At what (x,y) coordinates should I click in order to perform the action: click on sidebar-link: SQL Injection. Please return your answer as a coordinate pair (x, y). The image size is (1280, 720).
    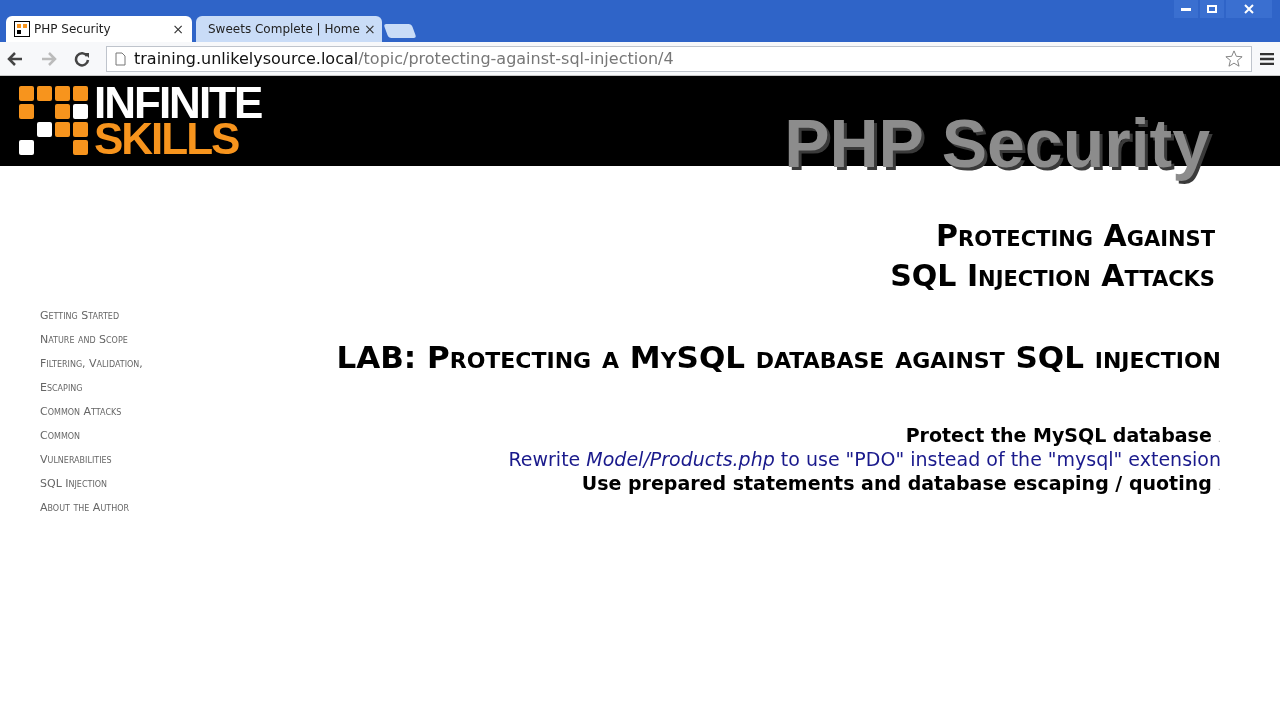
    Looking at the image, I should click on (130, 484).